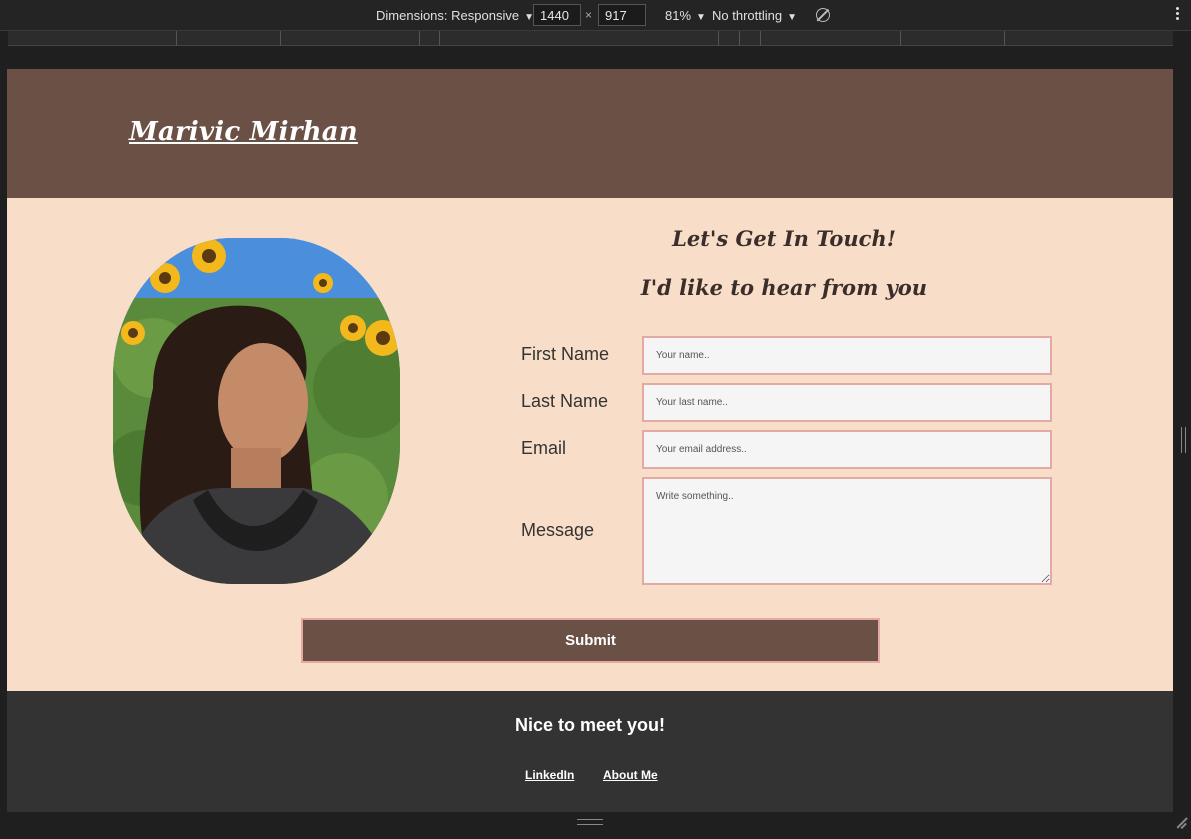 The image size is (1191, 839). What do you see at coordinates (590, 751) in the screenshot?
I see `site-footer: Nice to meet you! LinkedIn About Me` at bounding box center [590, 751].